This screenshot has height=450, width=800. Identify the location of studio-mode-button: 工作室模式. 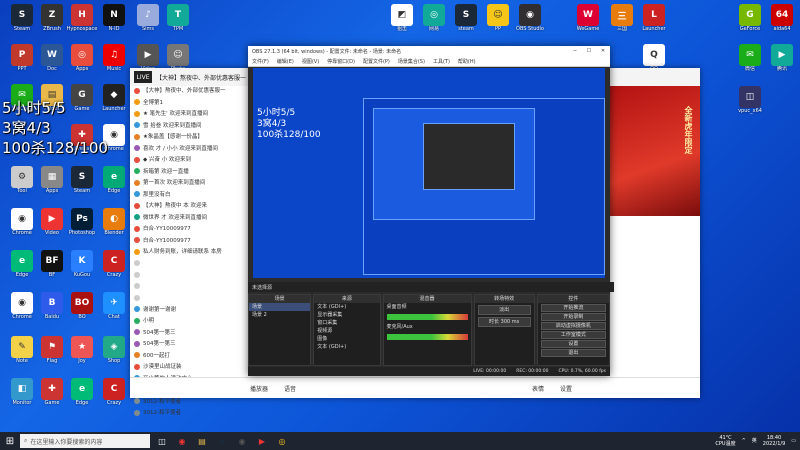
(573, 335).